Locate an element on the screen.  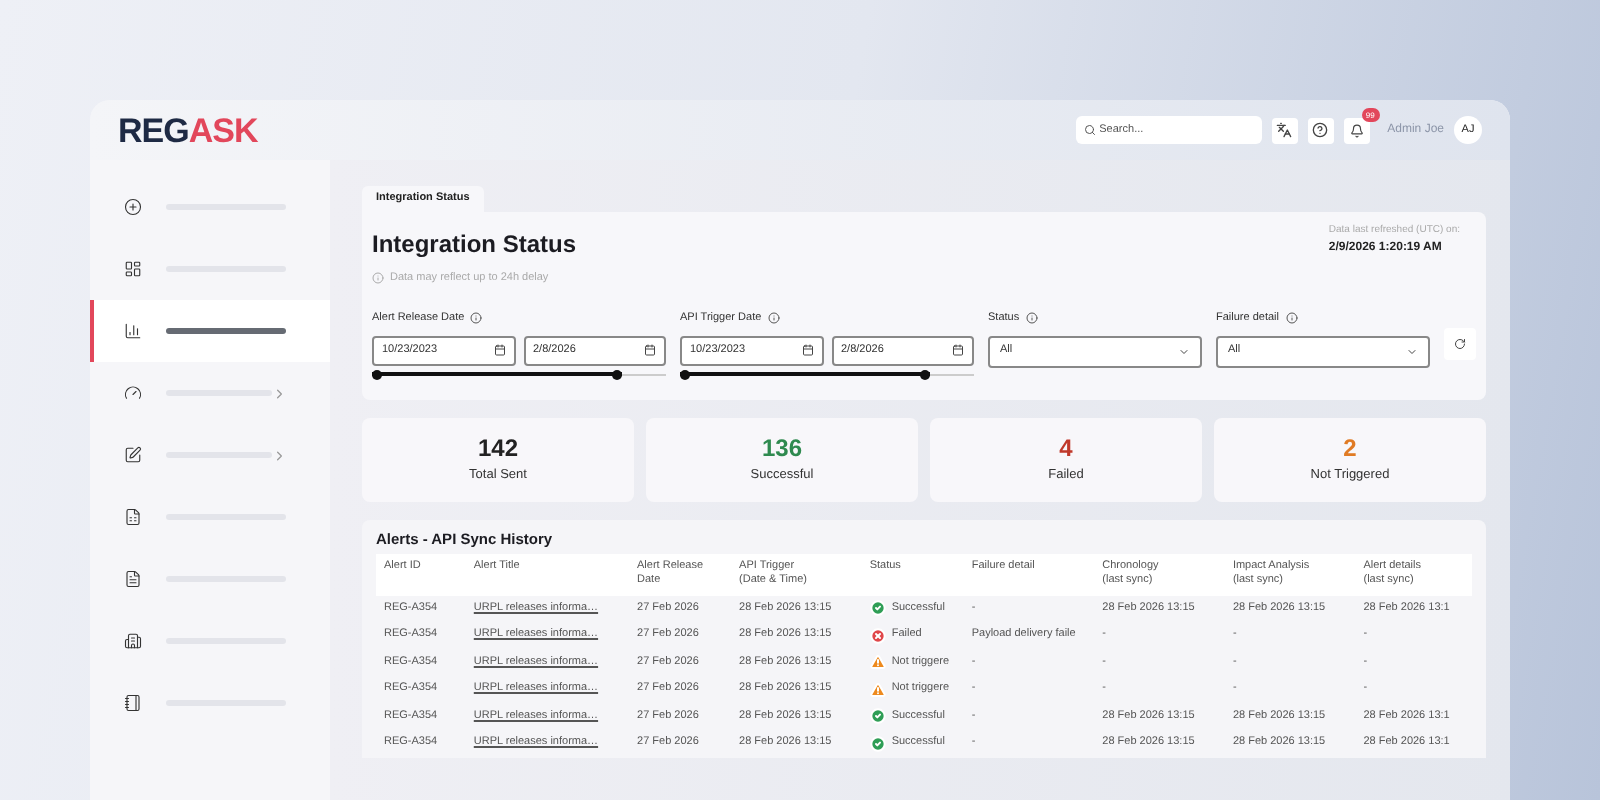
page-title: Integration Status is located at coordinates (474, 244).